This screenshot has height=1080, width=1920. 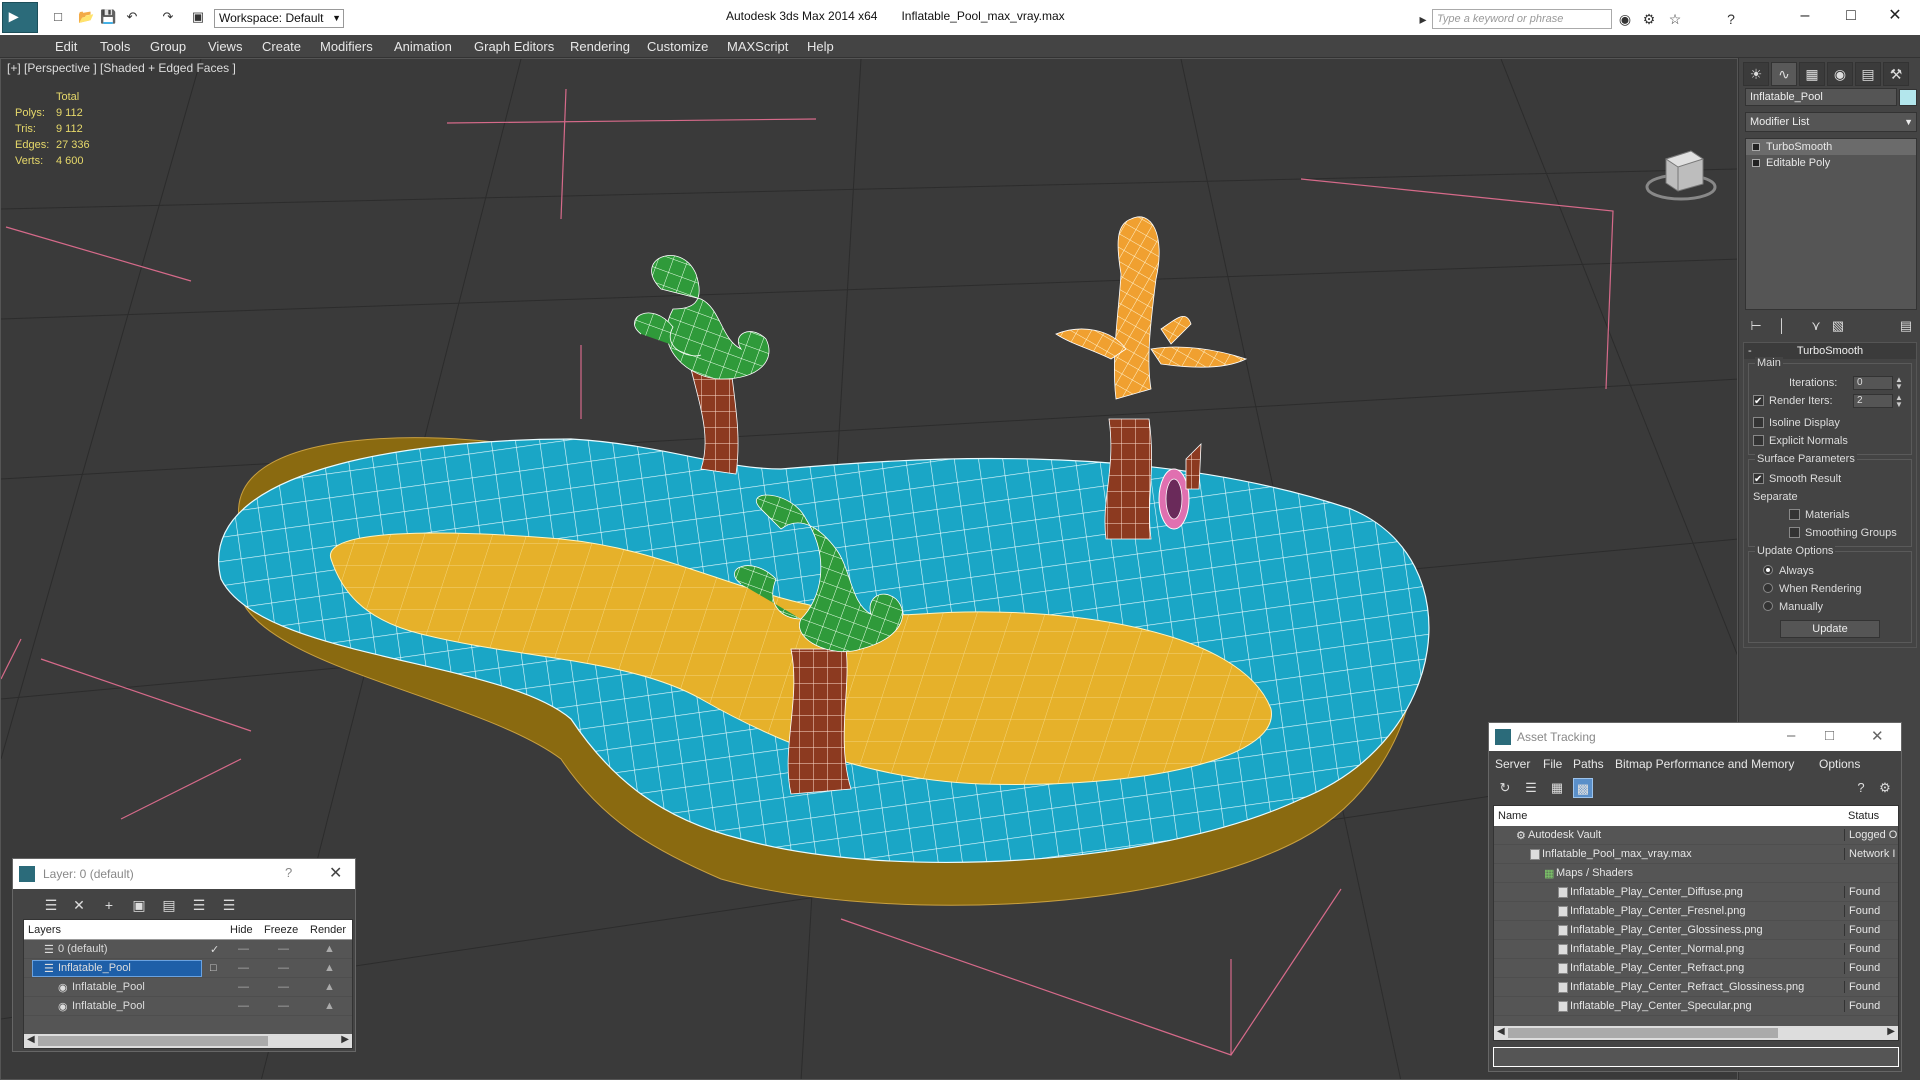 I want to click on open-file-icon: 📂, so click(x=86, y=17).